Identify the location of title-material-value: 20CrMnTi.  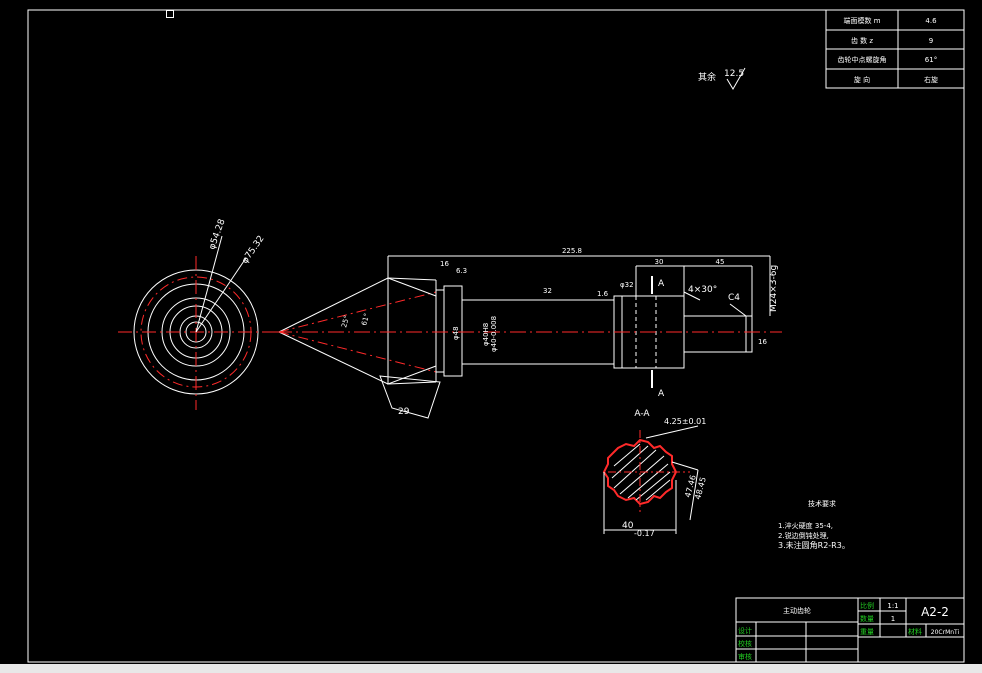
(945, 632).